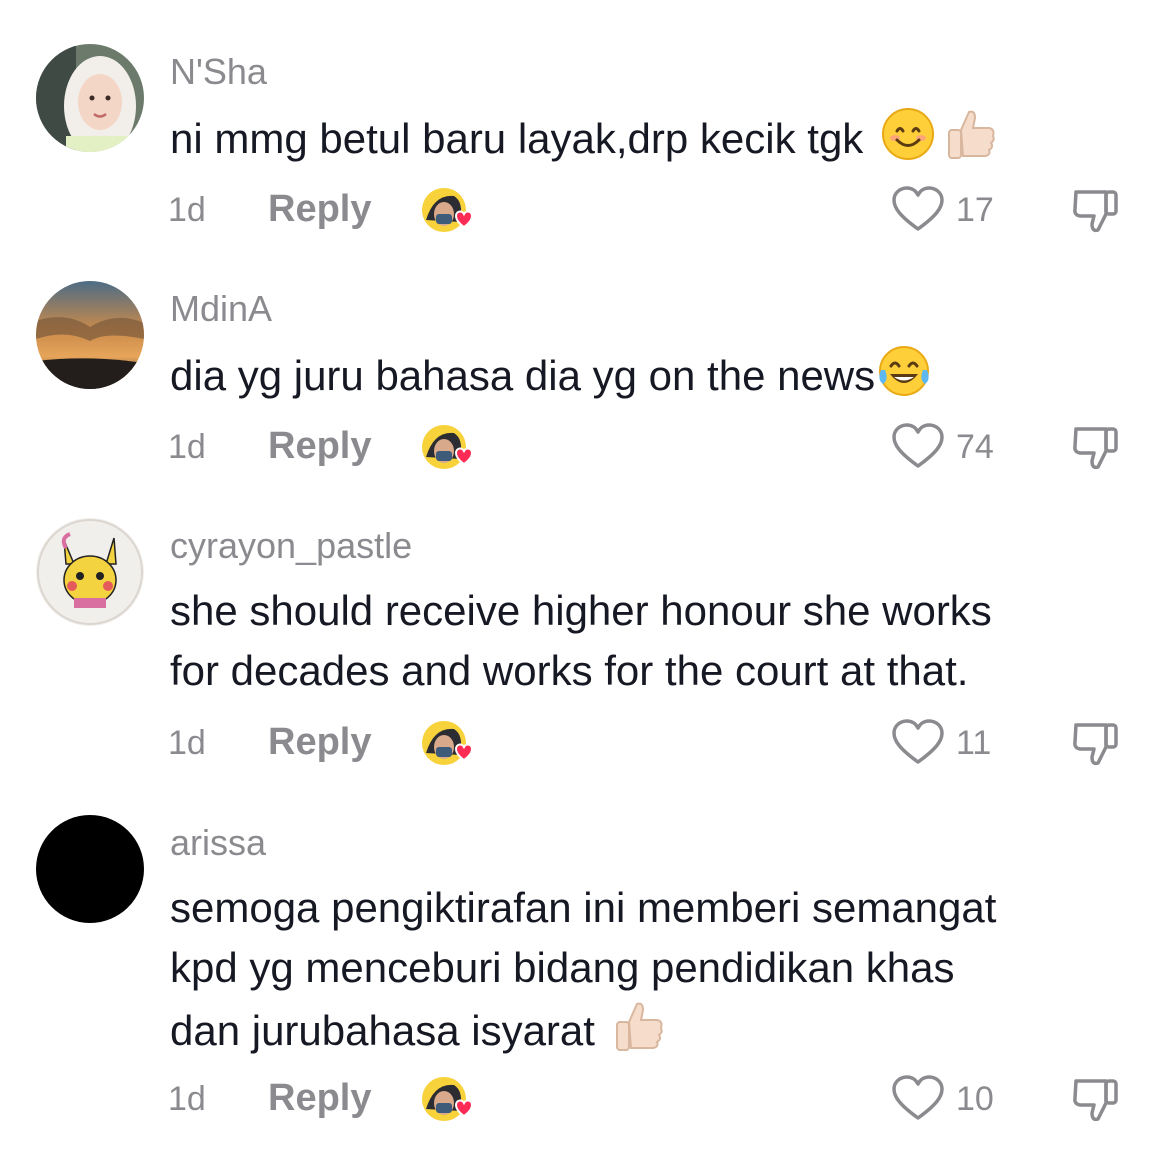  I want to click on username: N'Sha, so click(218, 72).